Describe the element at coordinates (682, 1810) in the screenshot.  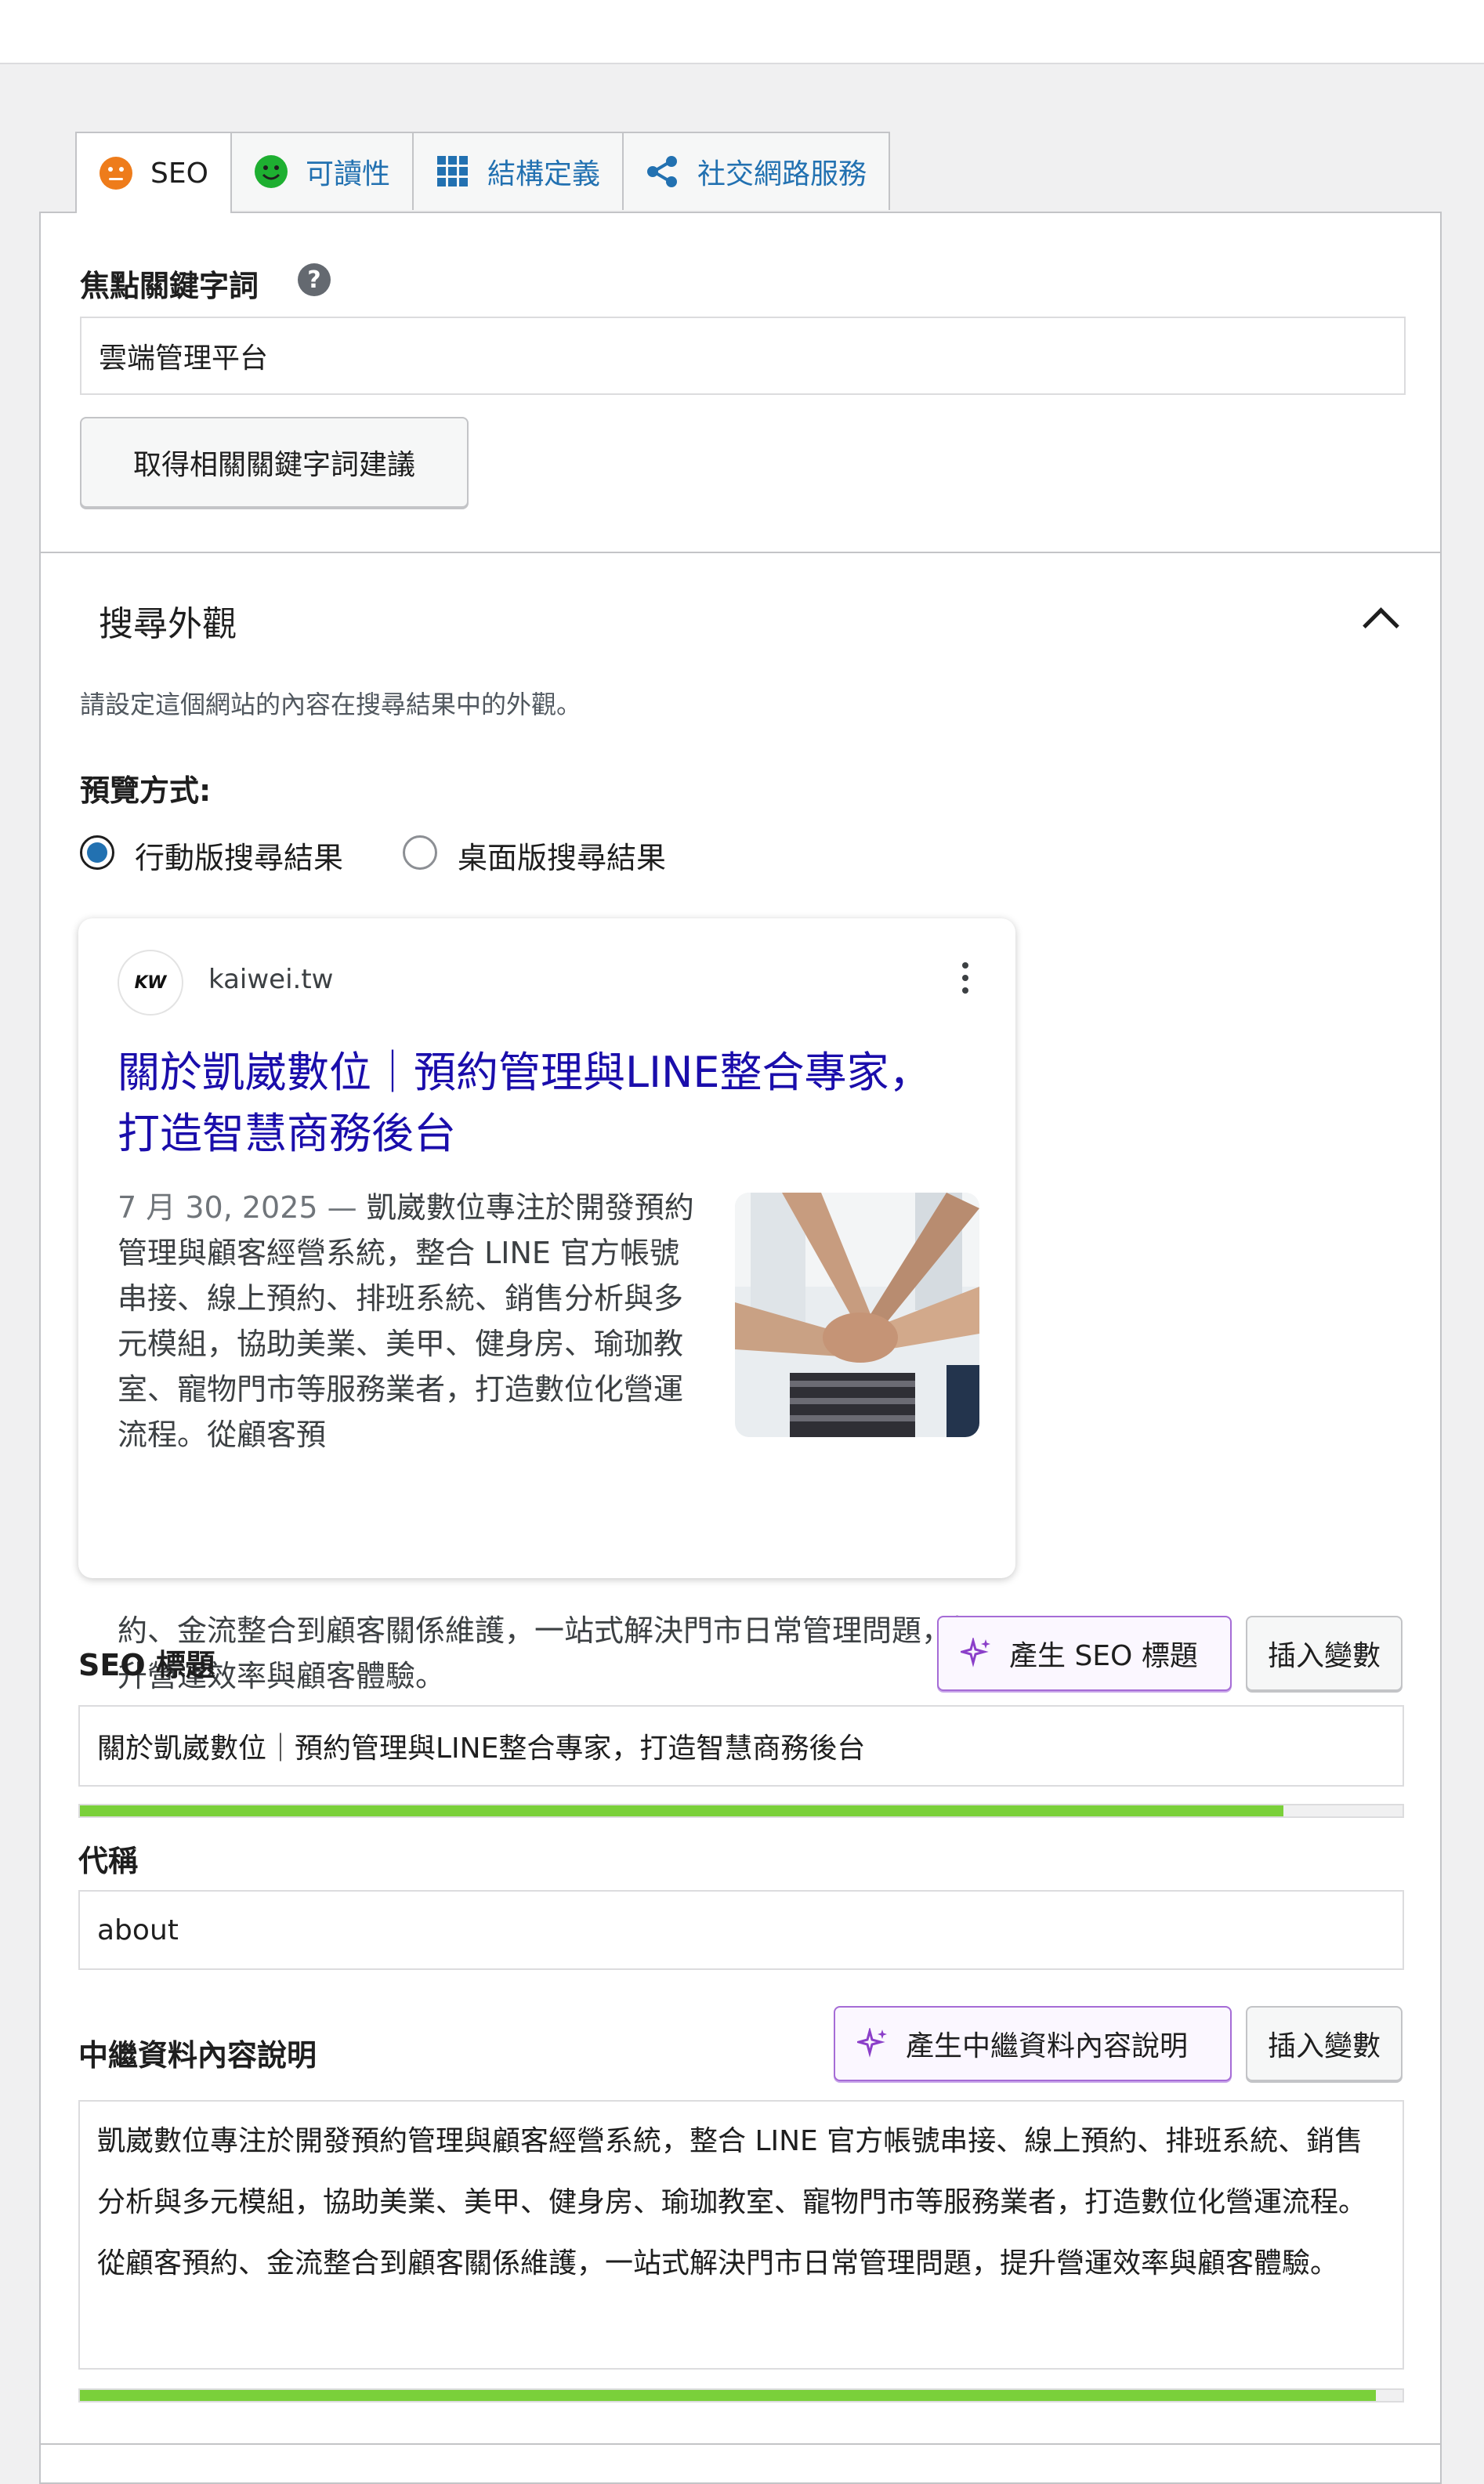
I see `seo-title-progress-fill` at that location.